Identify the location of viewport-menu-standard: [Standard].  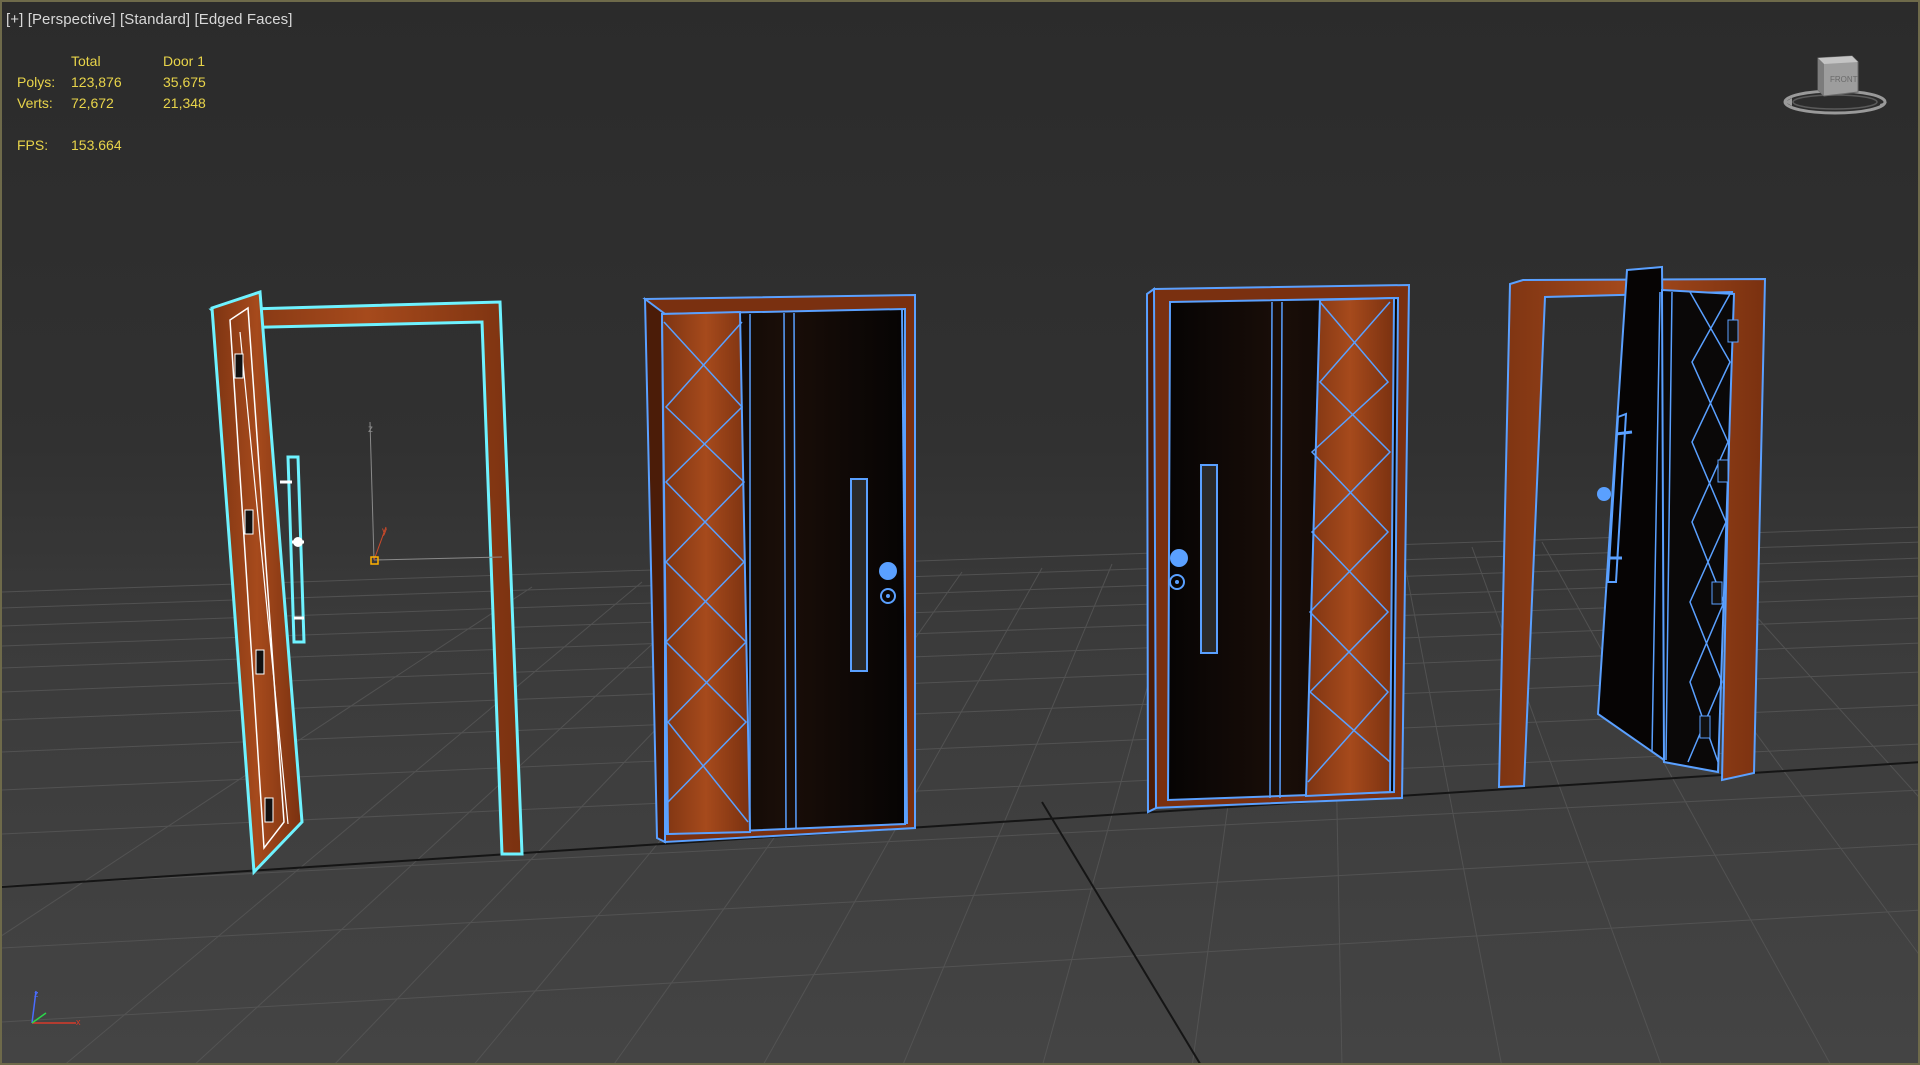
(155, 19).